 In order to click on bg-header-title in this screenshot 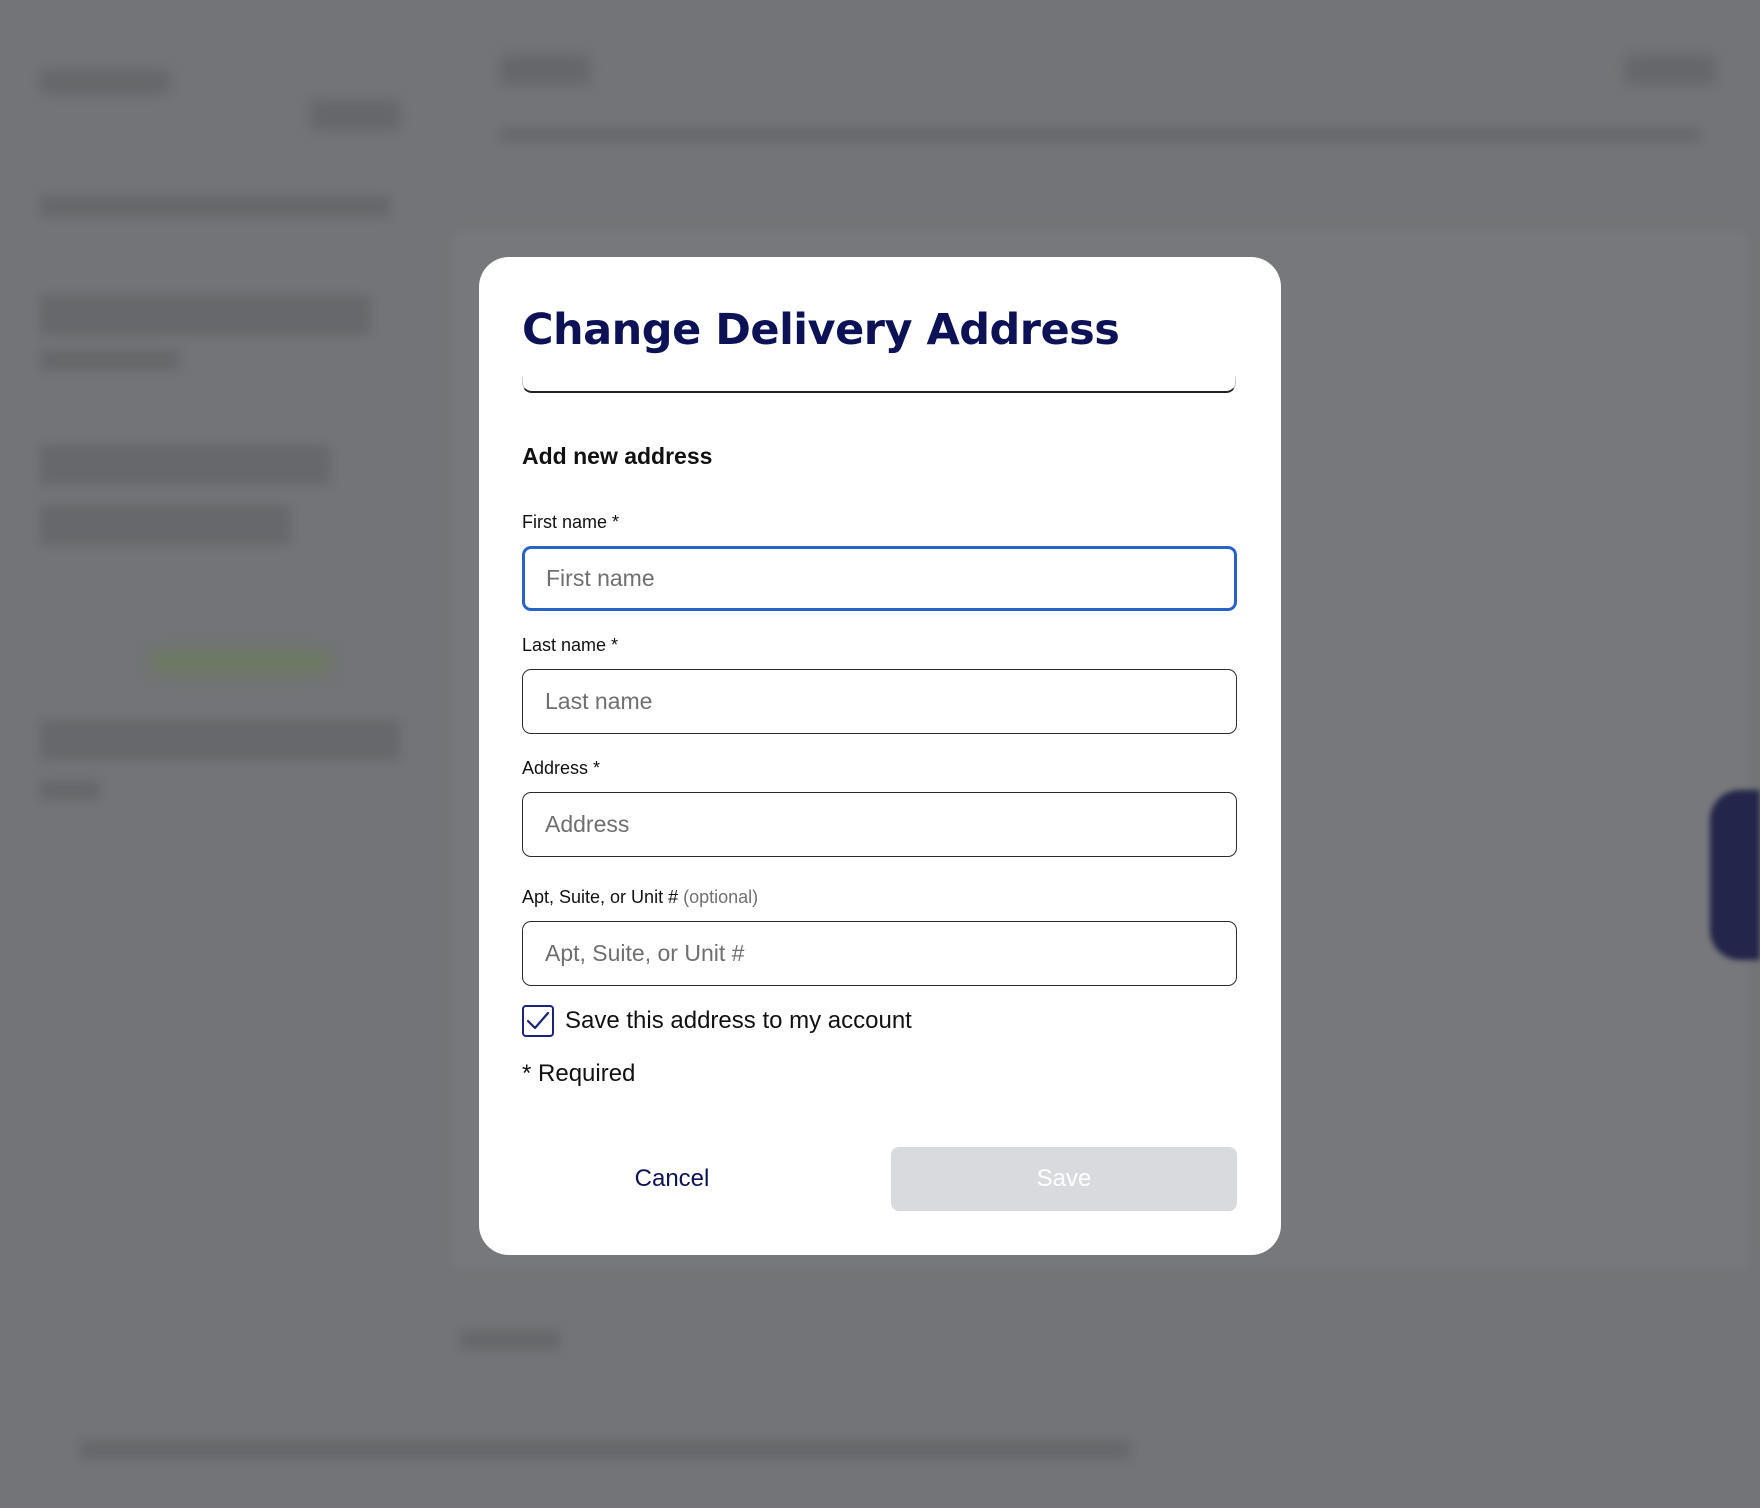, I will do `click(545, 70)`.